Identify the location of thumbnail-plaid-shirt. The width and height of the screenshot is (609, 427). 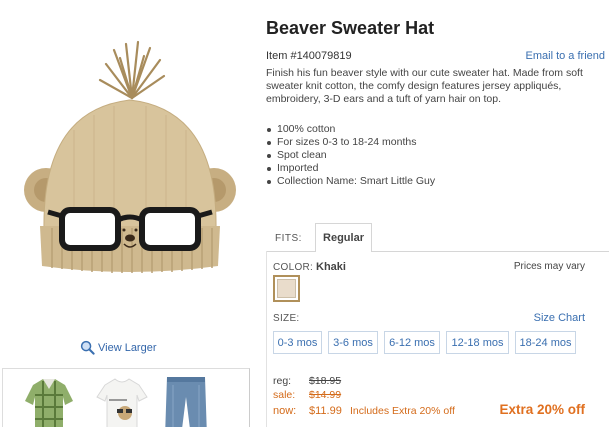
(49, 401).